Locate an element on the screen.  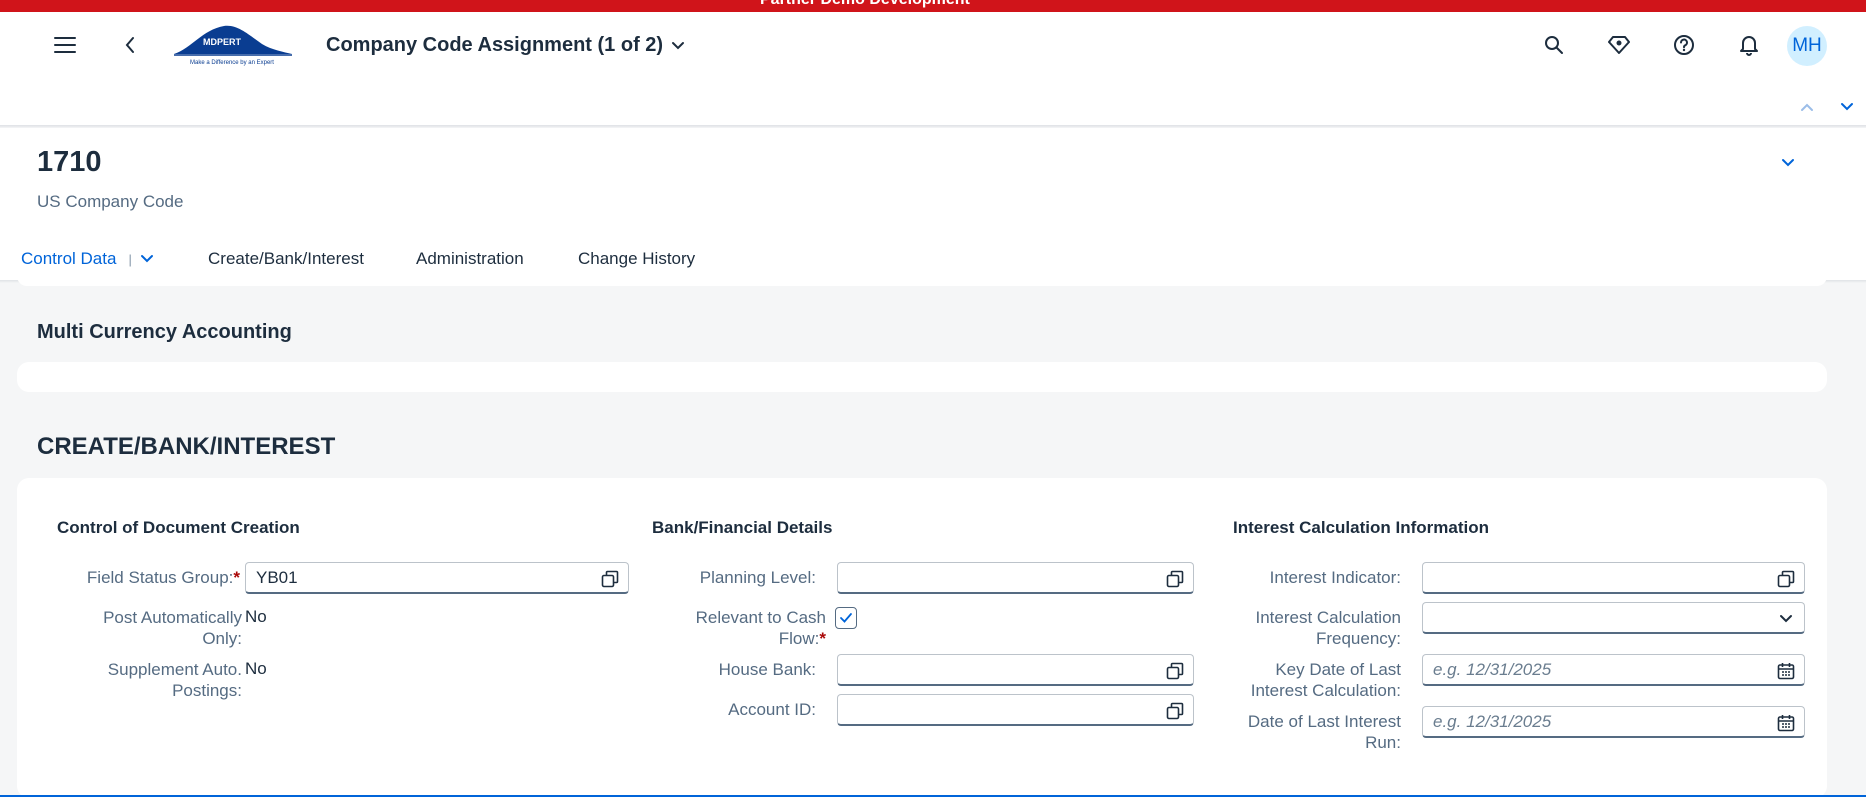
post-automatically-value: No is located at coordinates (256, 616).